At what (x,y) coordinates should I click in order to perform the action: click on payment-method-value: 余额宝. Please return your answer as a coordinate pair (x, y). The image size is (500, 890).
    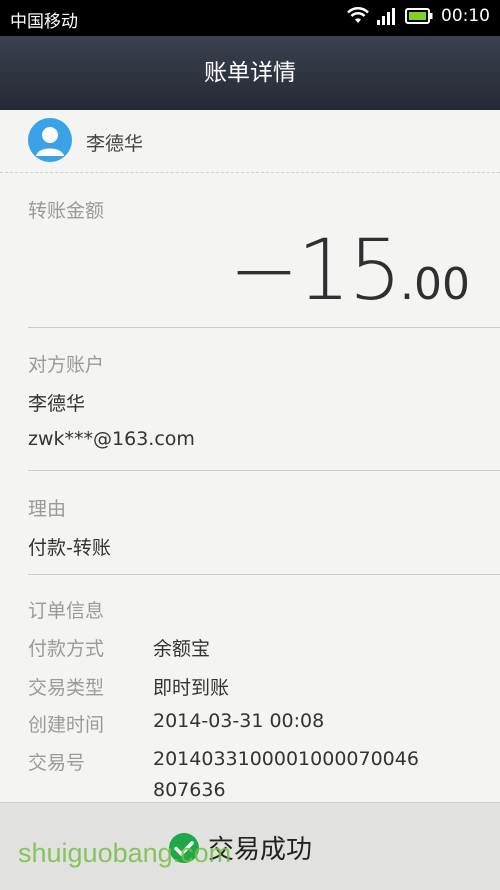
    Looking at the image, I should click on (182, 649).